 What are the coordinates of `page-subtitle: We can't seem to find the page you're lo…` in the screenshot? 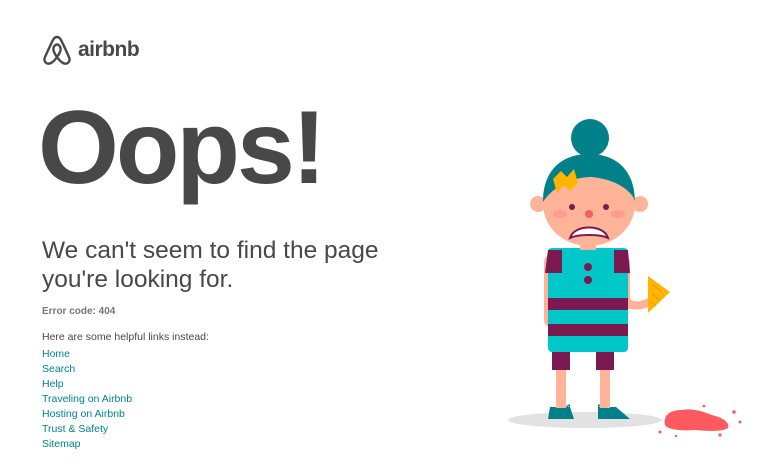 It's located at (210, 265).